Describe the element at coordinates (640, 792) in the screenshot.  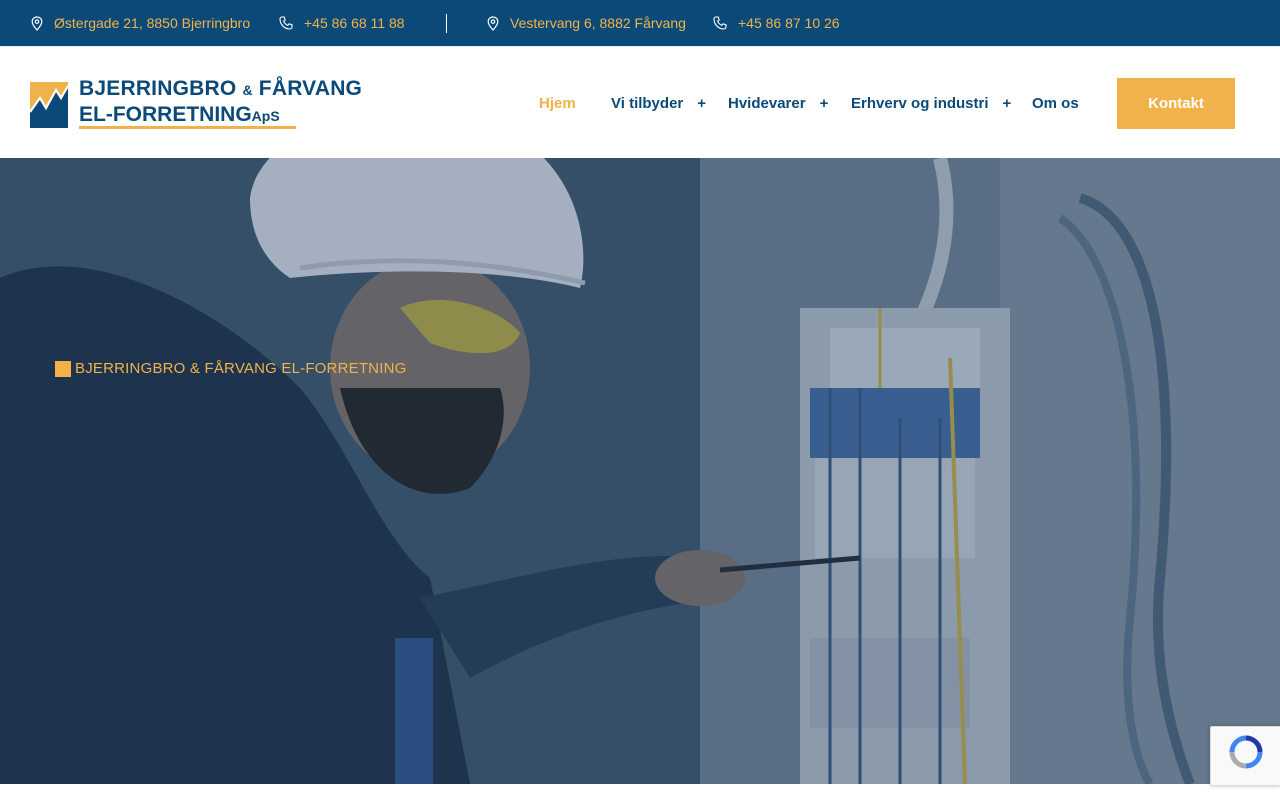
I see `page-bottom-strip` at that location.